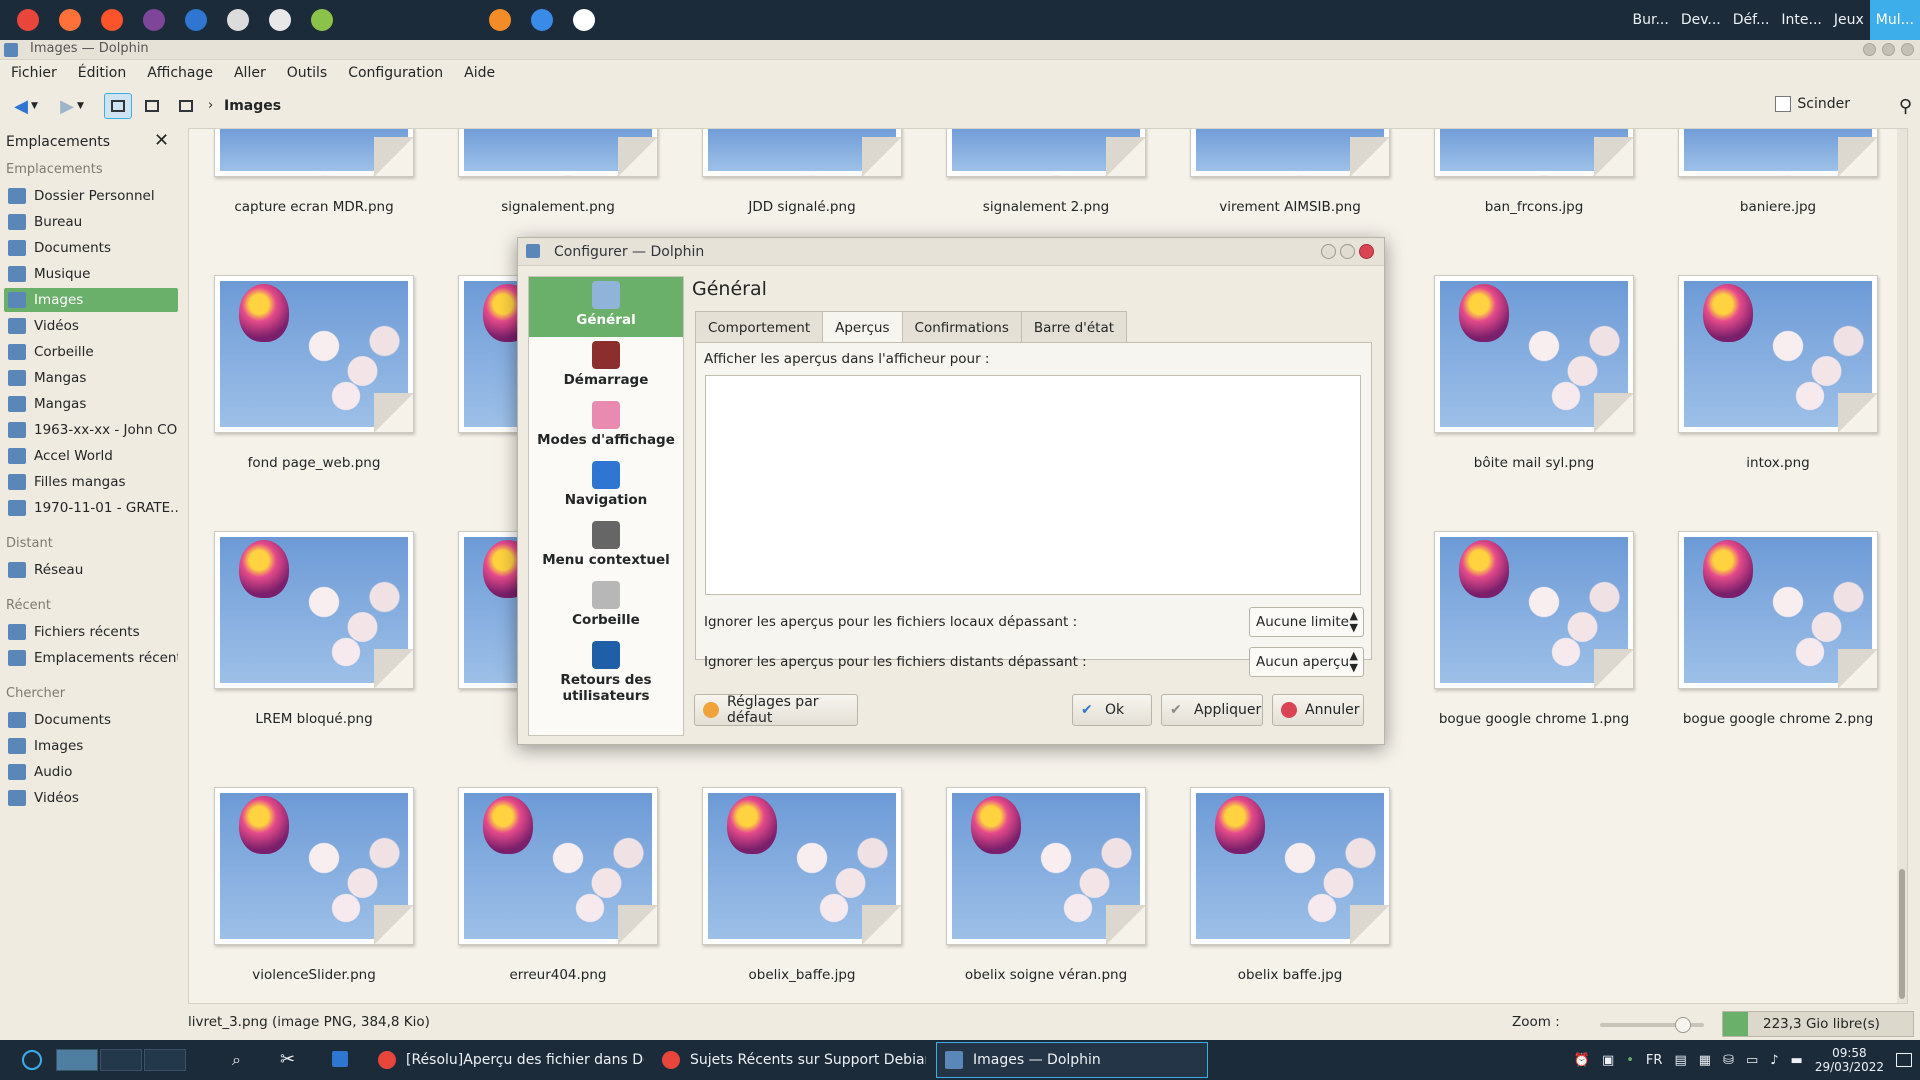 The width and height of the screenshot is (1920, 1080). I want to click on launcher-brave, so click(112, 20).